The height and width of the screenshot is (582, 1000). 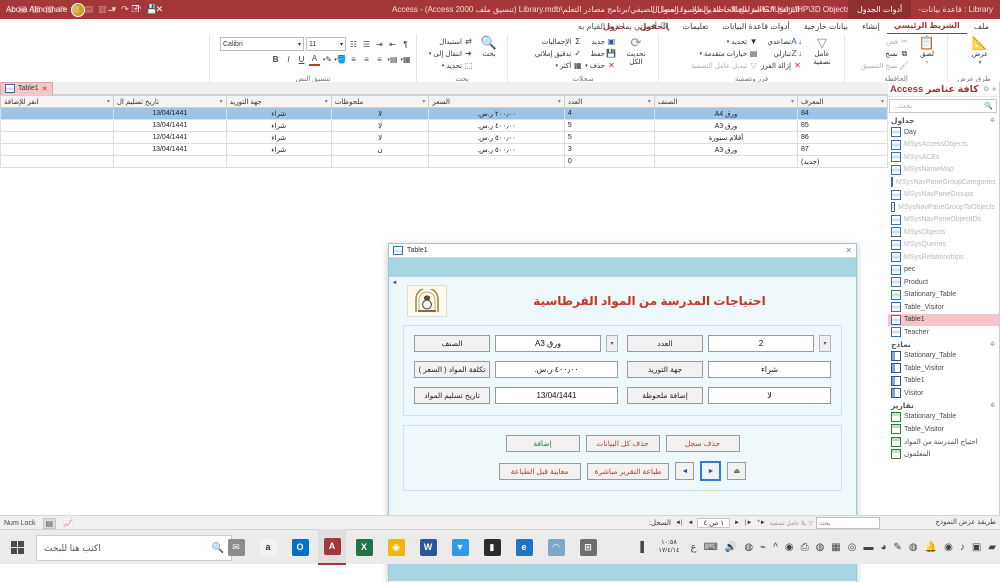 I want to click on undo-icon: ↶, so click(x=138, y=9).